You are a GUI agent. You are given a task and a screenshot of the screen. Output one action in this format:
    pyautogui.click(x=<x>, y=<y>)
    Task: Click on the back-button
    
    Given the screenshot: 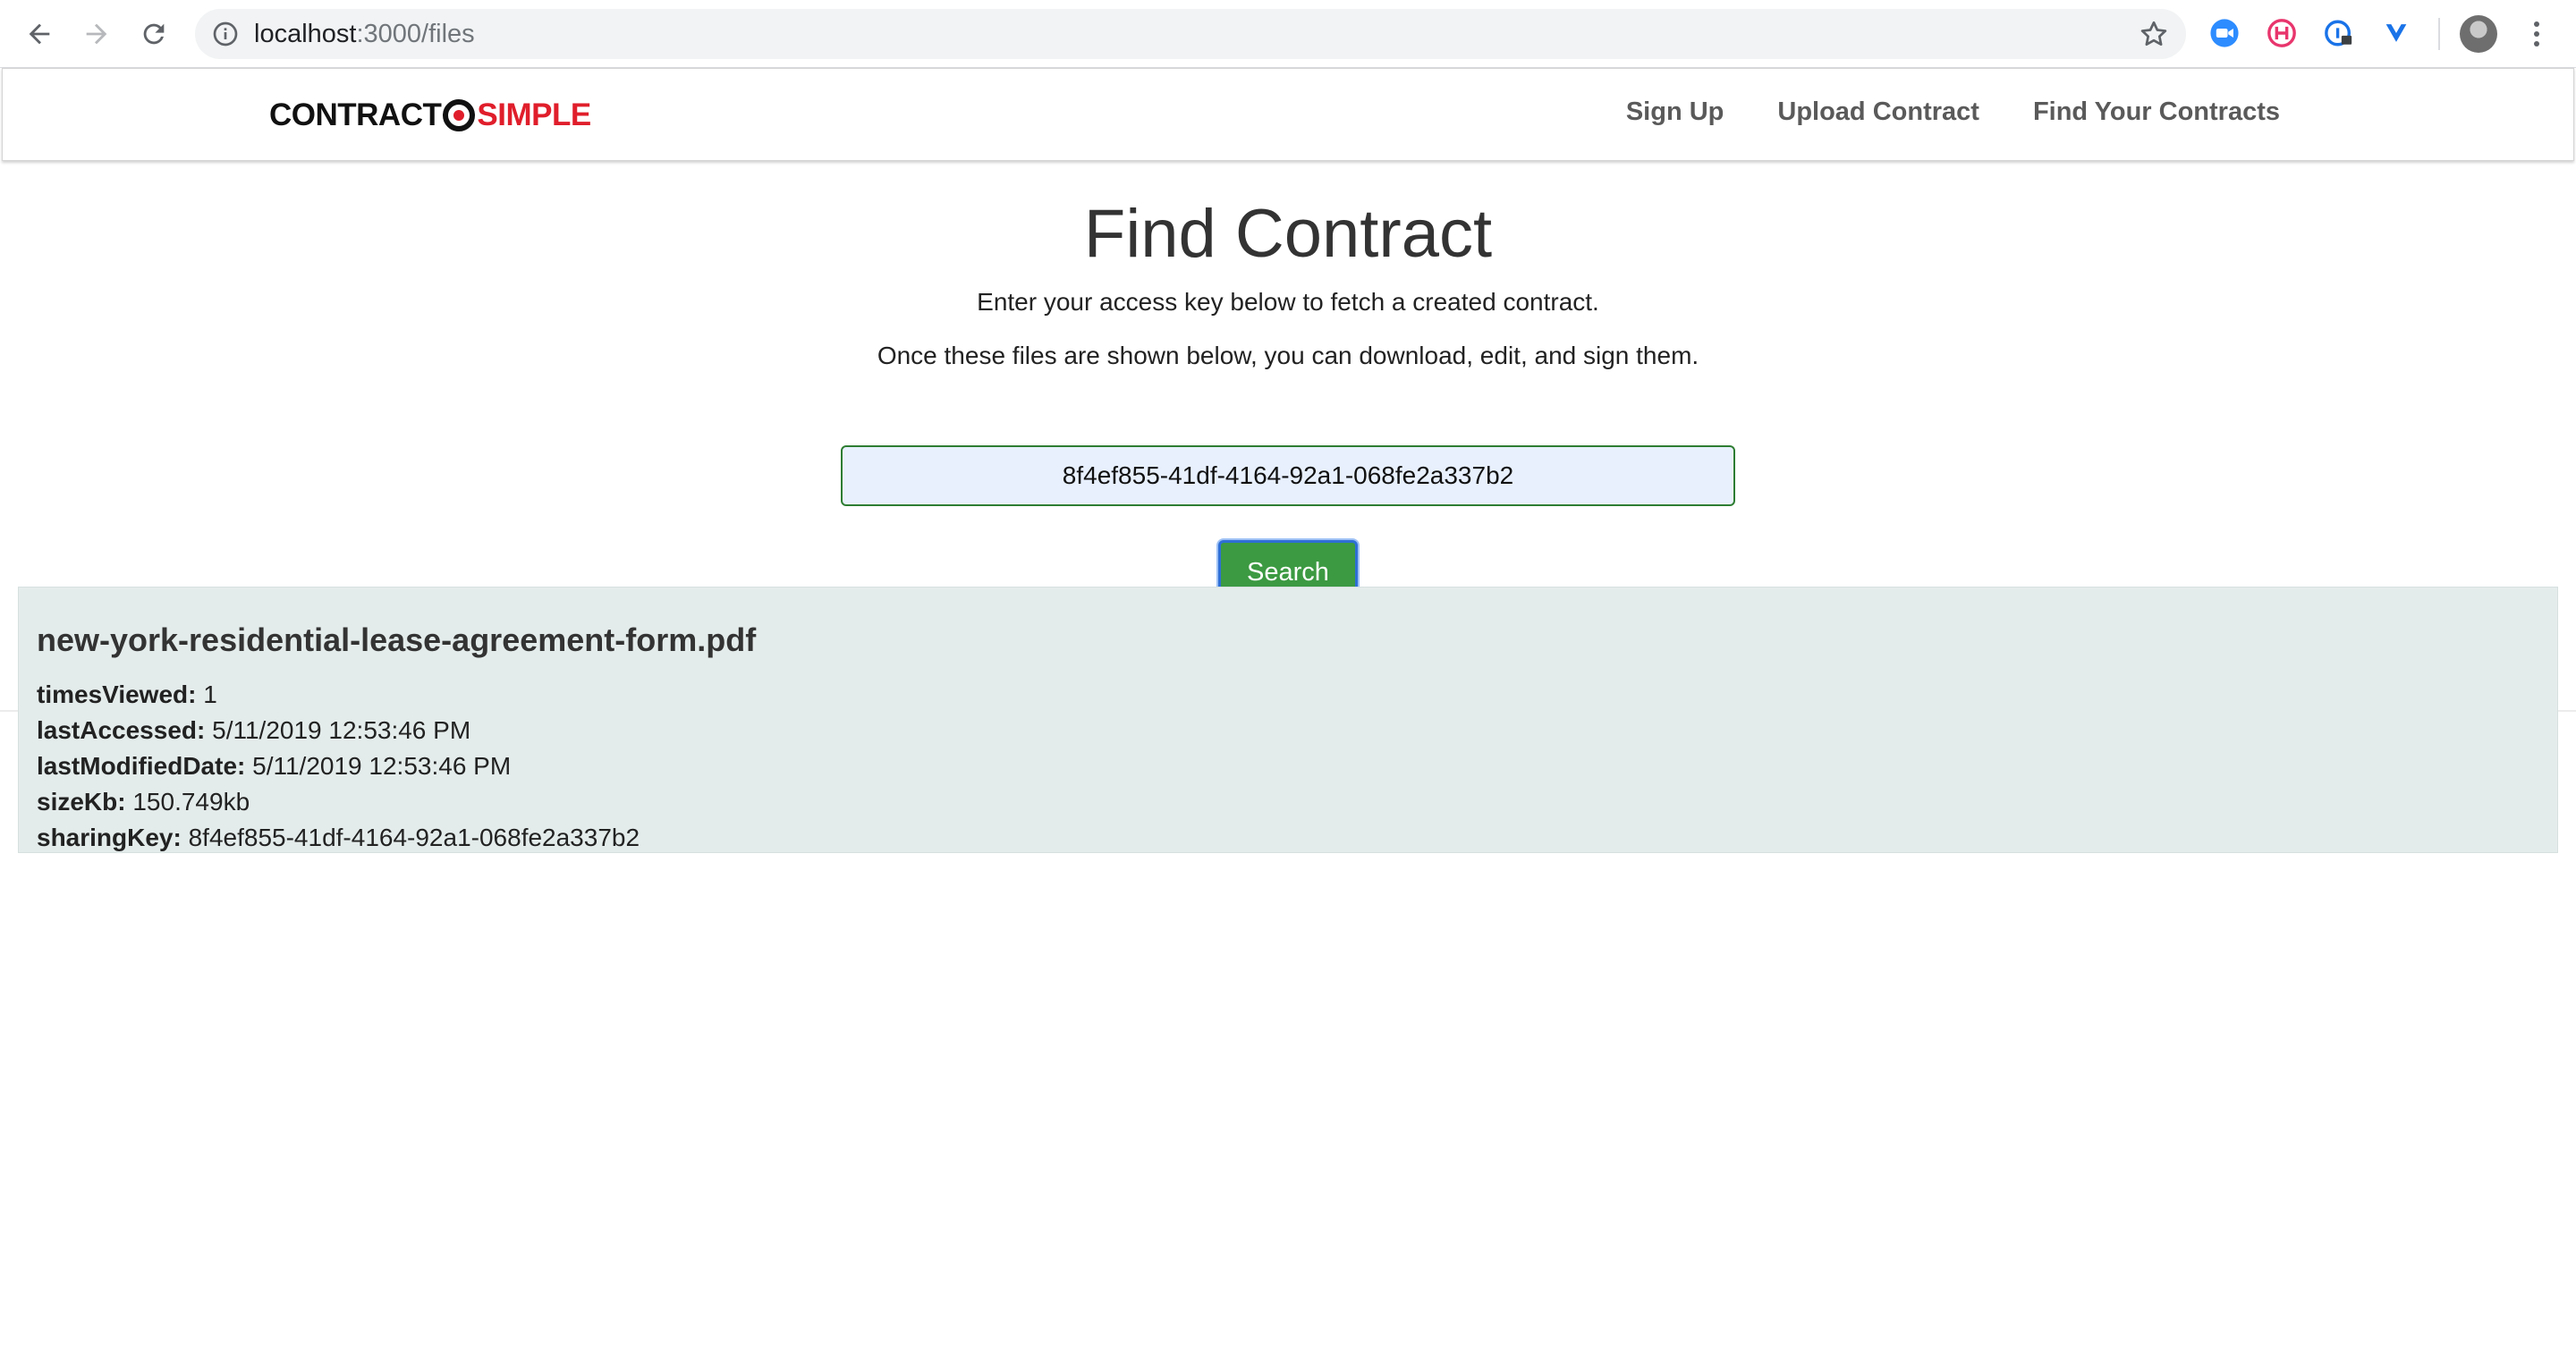 What is the action you would take?
    pyautogui.click(x=39, y=34)
    